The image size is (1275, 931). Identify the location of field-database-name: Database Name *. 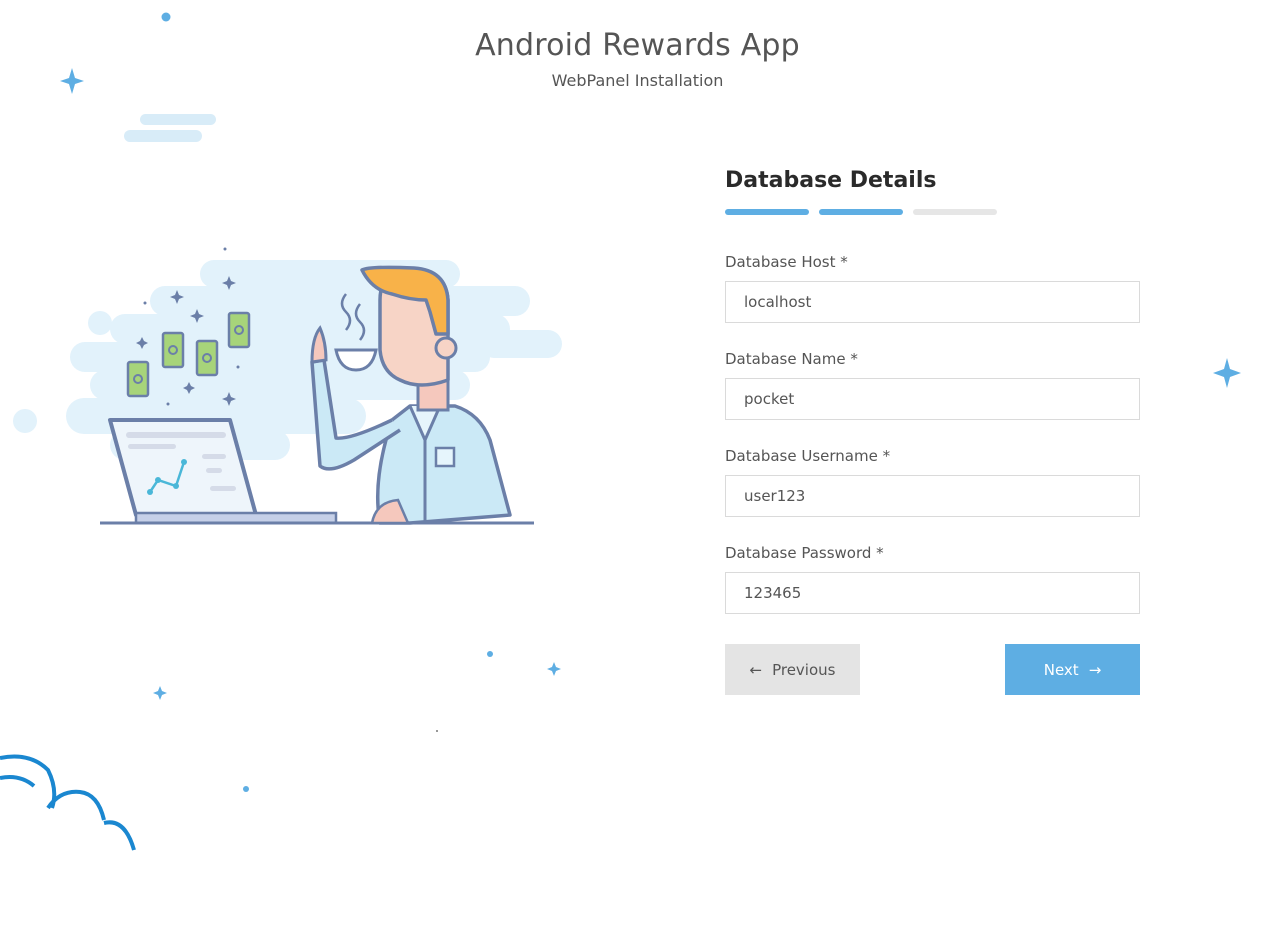
(932, 385).